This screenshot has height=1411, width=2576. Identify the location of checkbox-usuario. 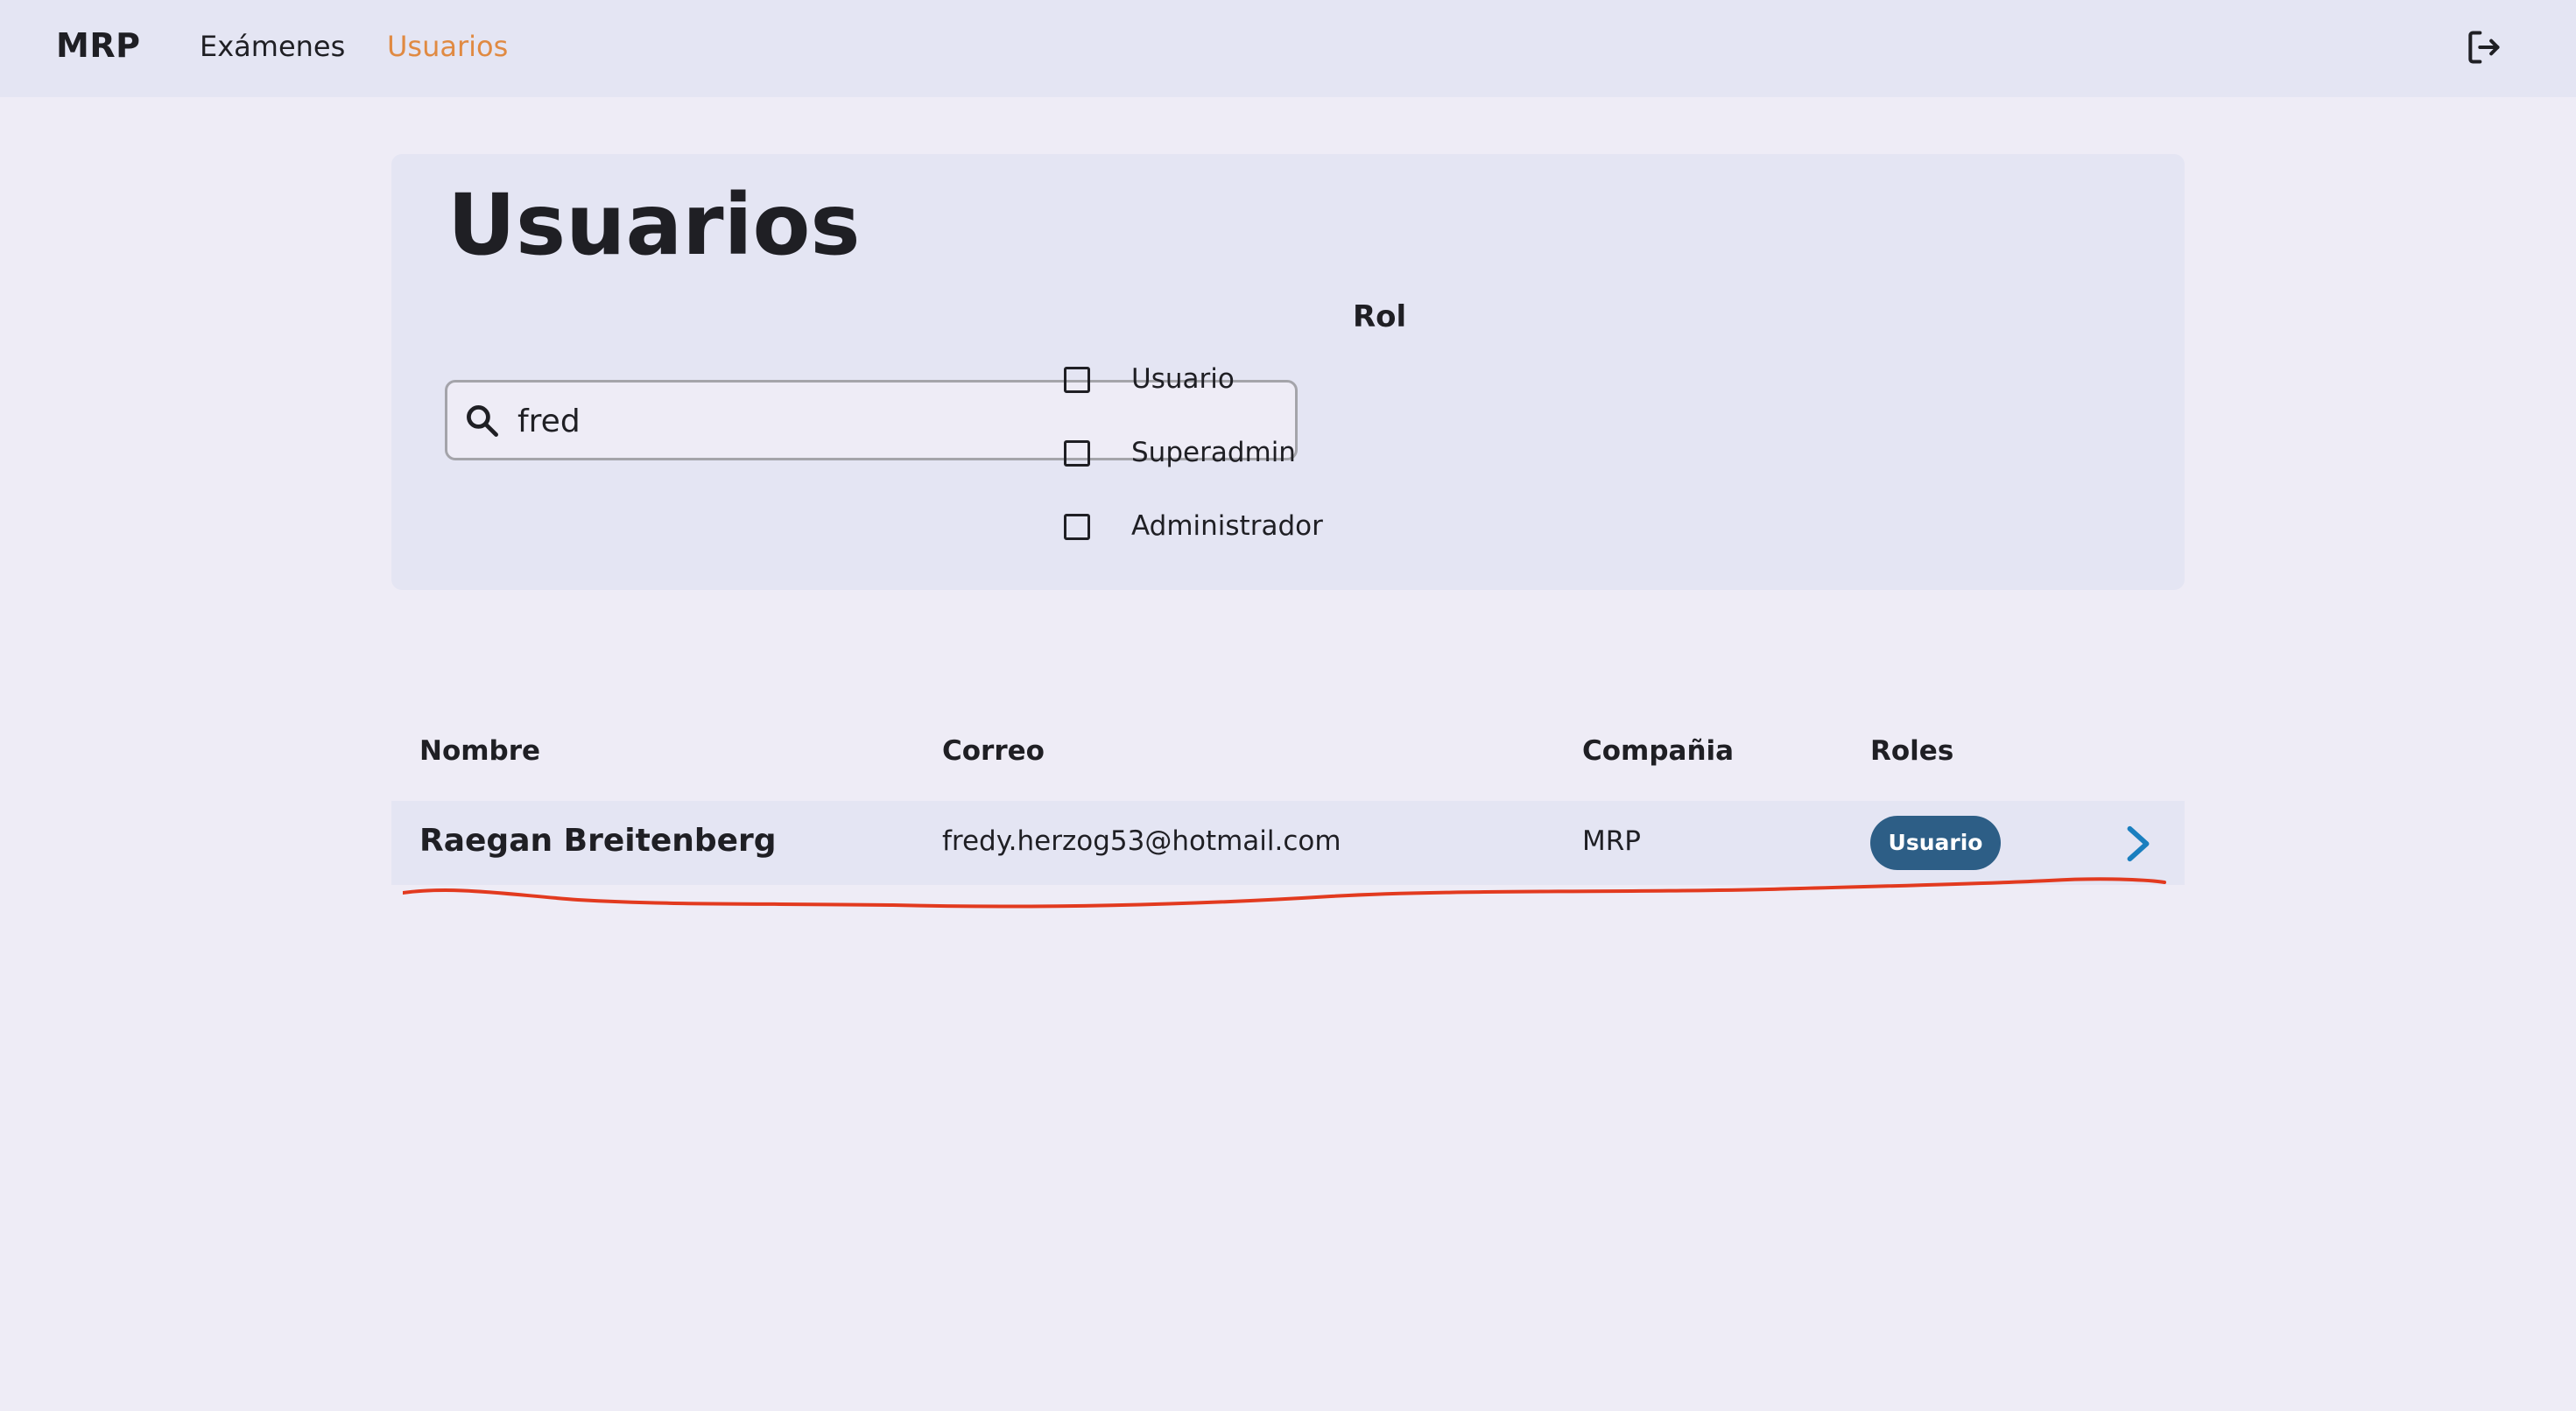
(1077, 380).